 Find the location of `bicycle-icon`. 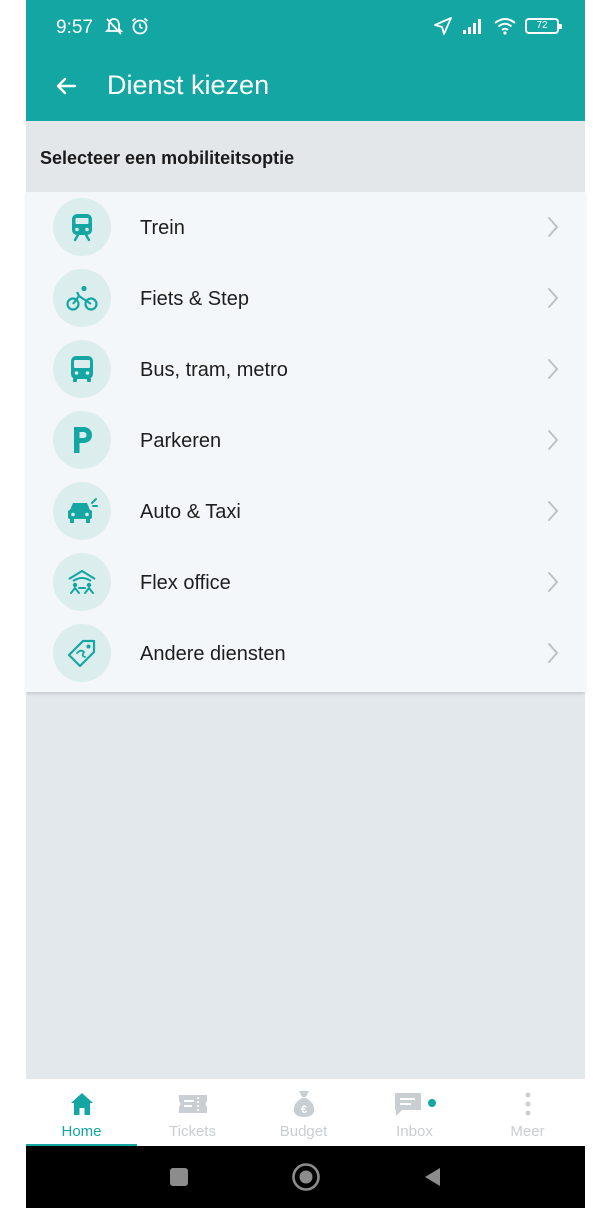

bicycle-icon is located at coordinates (82, 298).